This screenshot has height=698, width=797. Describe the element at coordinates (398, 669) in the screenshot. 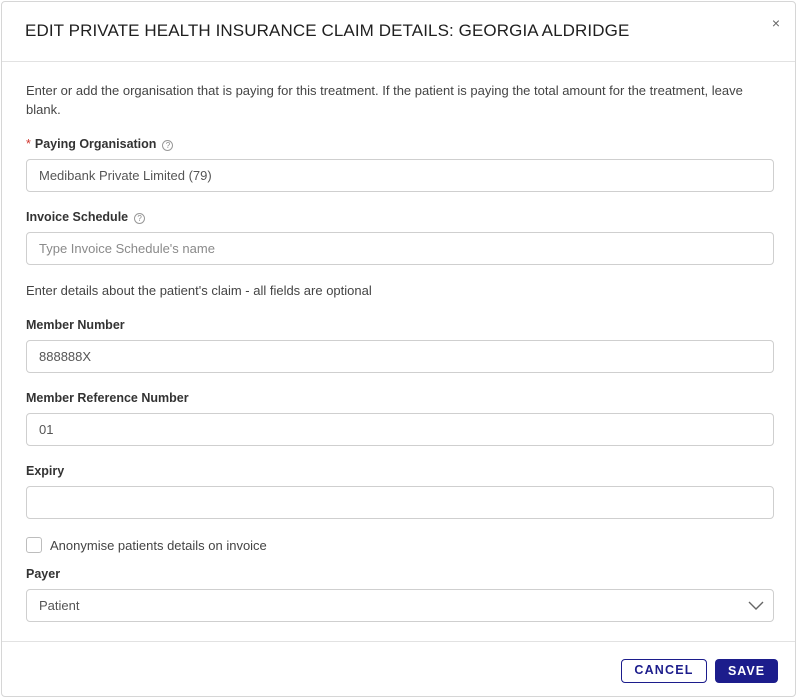

I see `modal-footer: CANCEL SAVE` at that location.